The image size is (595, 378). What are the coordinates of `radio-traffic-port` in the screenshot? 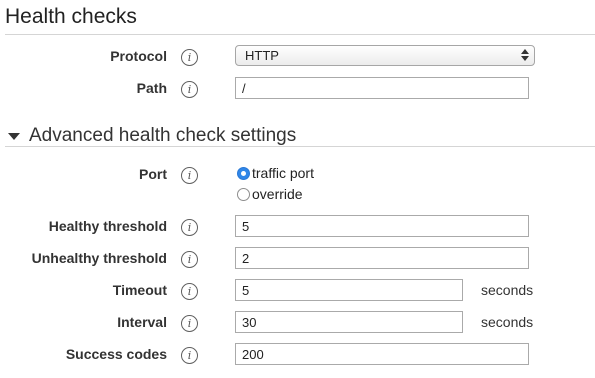 It's located at (243, 173).